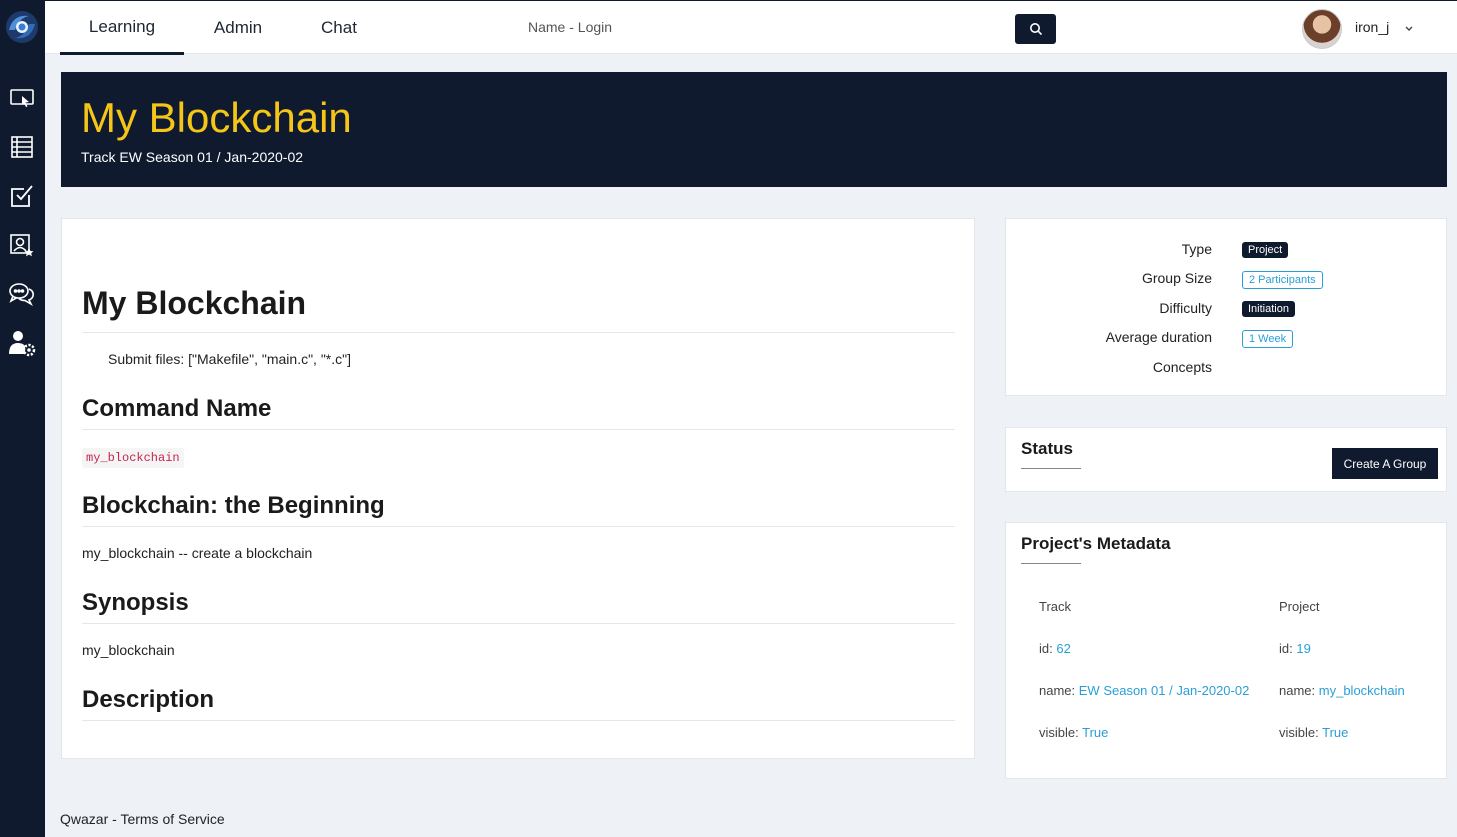 This screenshot has height=837, width=1457. I want to click on synopsis-text: my_blockchain, so click(128, 650).